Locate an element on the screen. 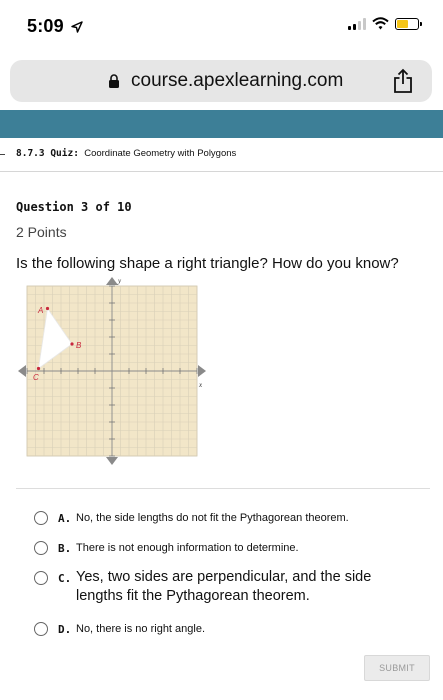  coordinate-graph: x y A B C is located at coordinates (112, 371).